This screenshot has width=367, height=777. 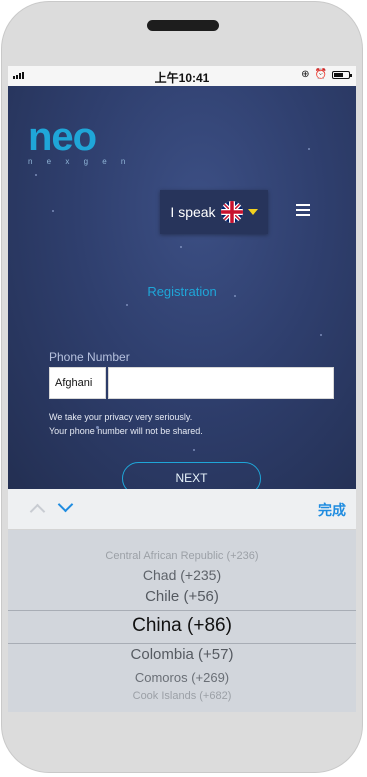 I want to click on picker-item: Chad (+235), so click(x=182, y=575).